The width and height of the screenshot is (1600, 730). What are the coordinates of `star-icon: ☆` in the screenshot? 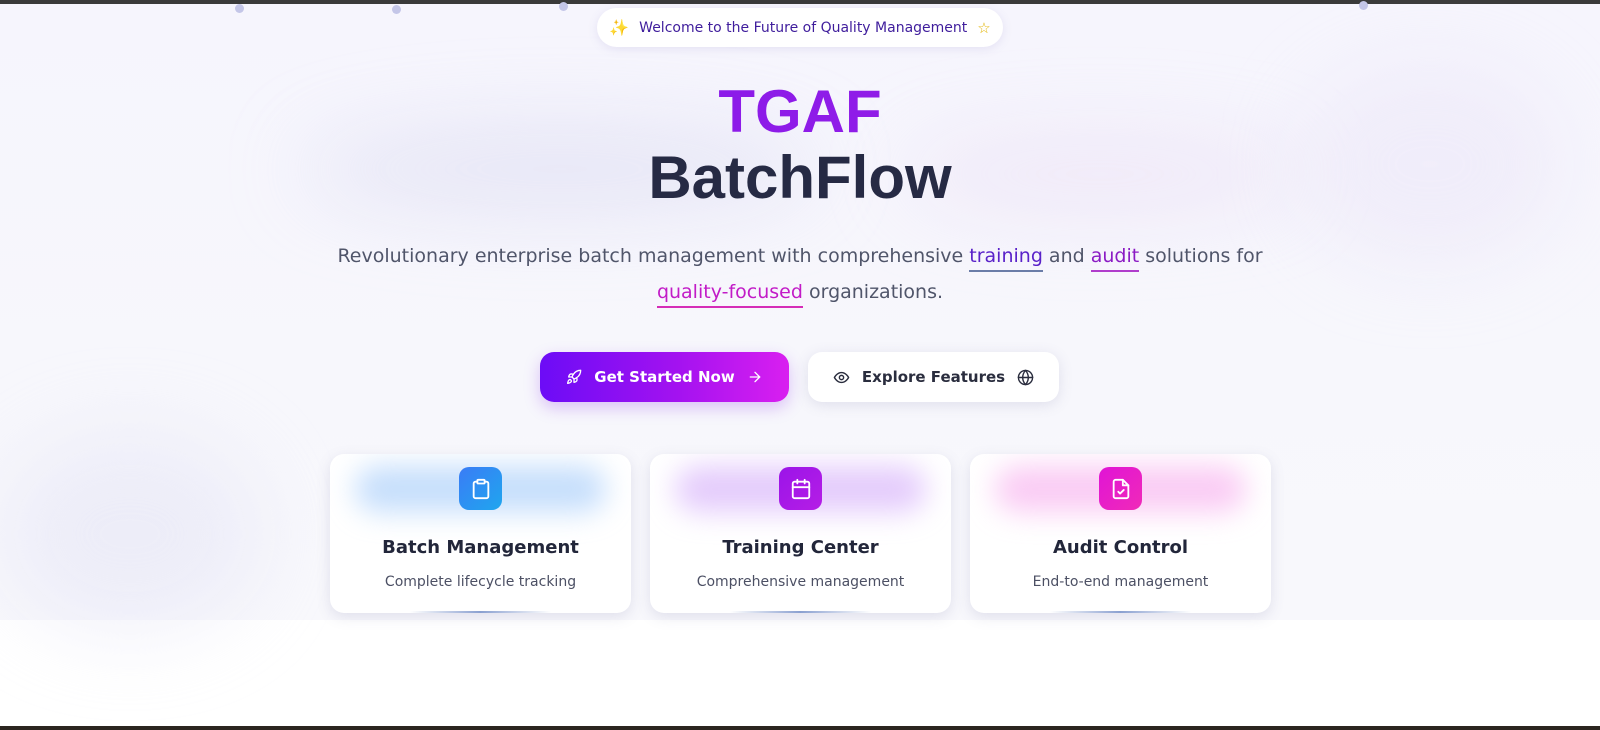 It's located at (984, 27).